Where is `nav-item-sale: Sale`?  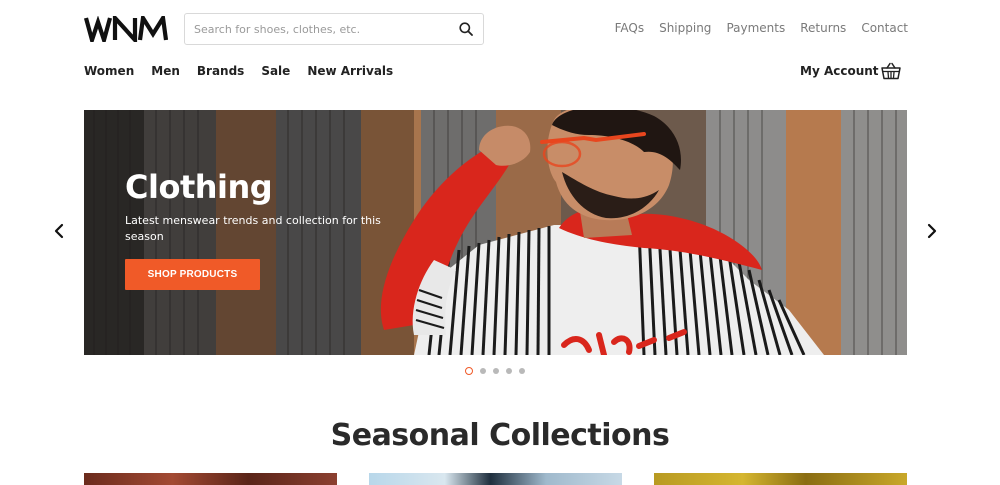 nav-item-sale: Sale is located at coordinates (275, 71).